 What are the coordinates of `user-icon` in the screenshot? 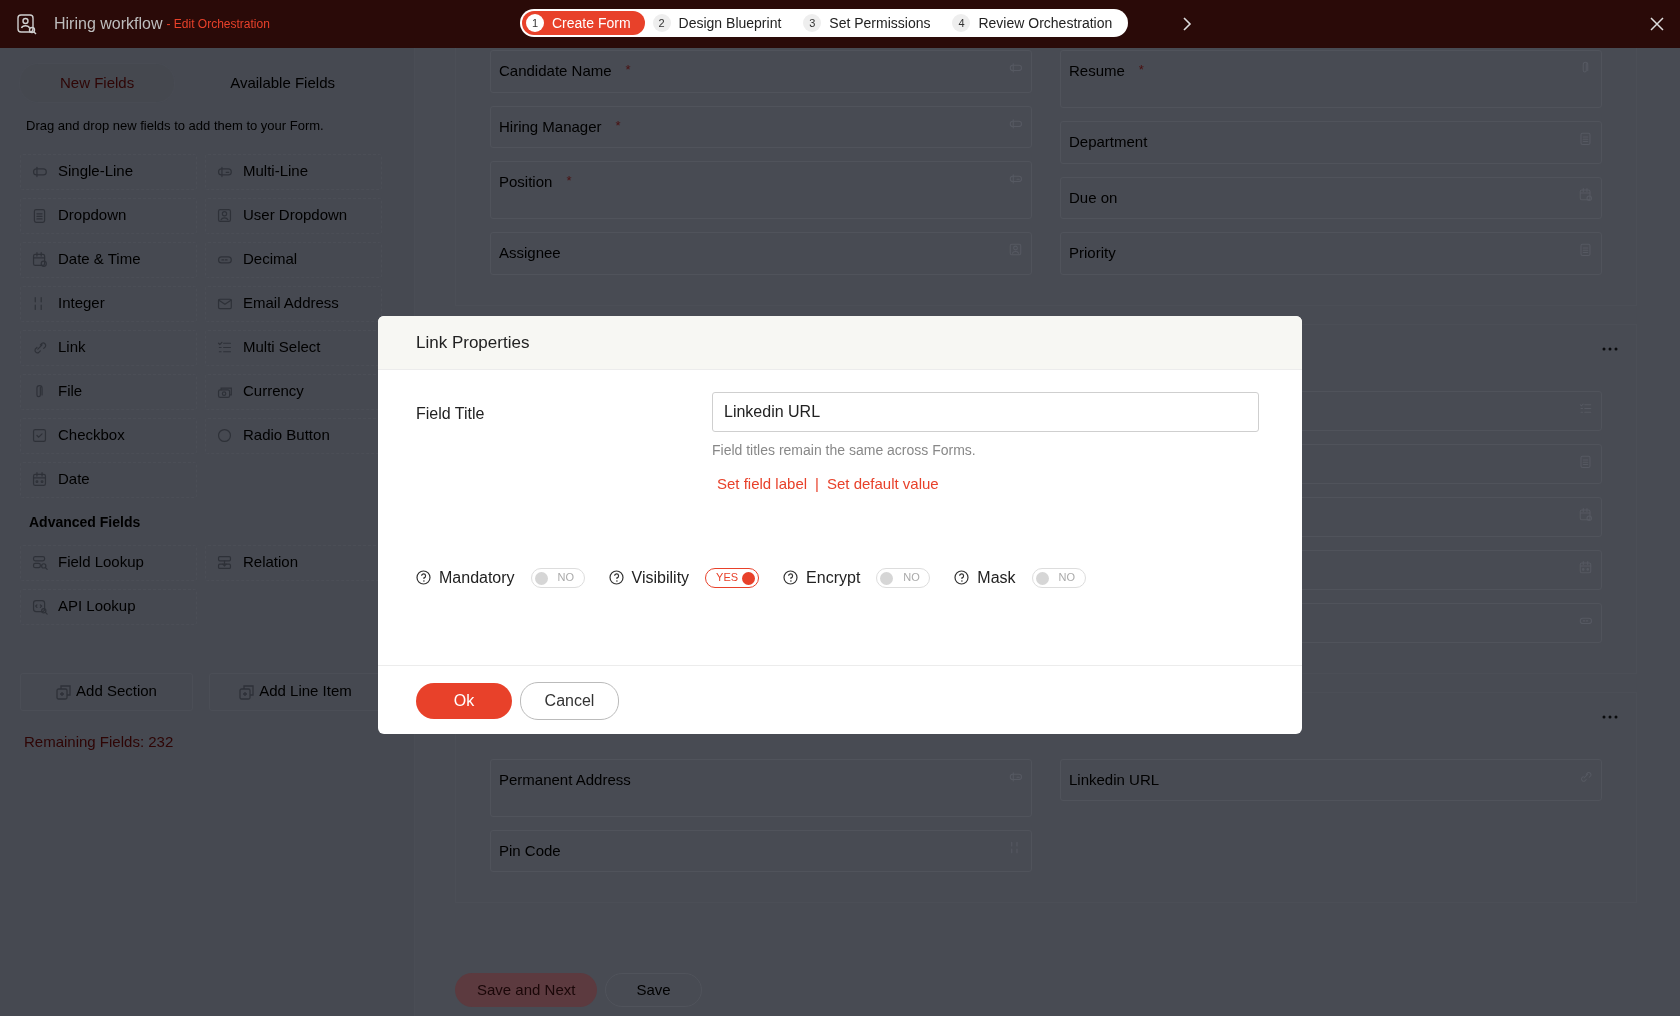 It's located at (224, 215).